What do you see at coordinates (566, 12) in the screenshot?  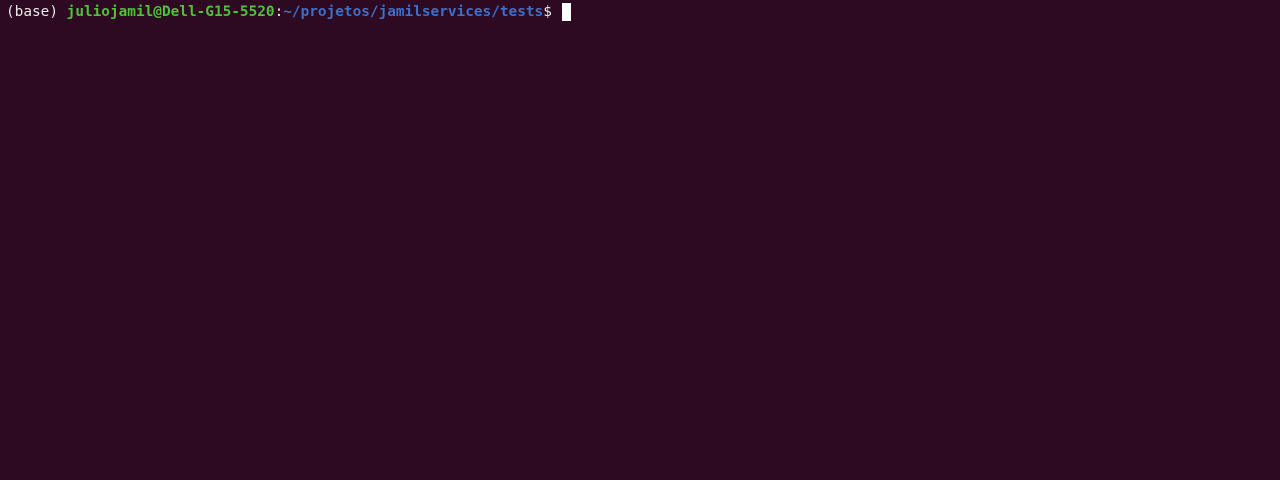 I see `text-cursor` at bounding box center [566, 12].